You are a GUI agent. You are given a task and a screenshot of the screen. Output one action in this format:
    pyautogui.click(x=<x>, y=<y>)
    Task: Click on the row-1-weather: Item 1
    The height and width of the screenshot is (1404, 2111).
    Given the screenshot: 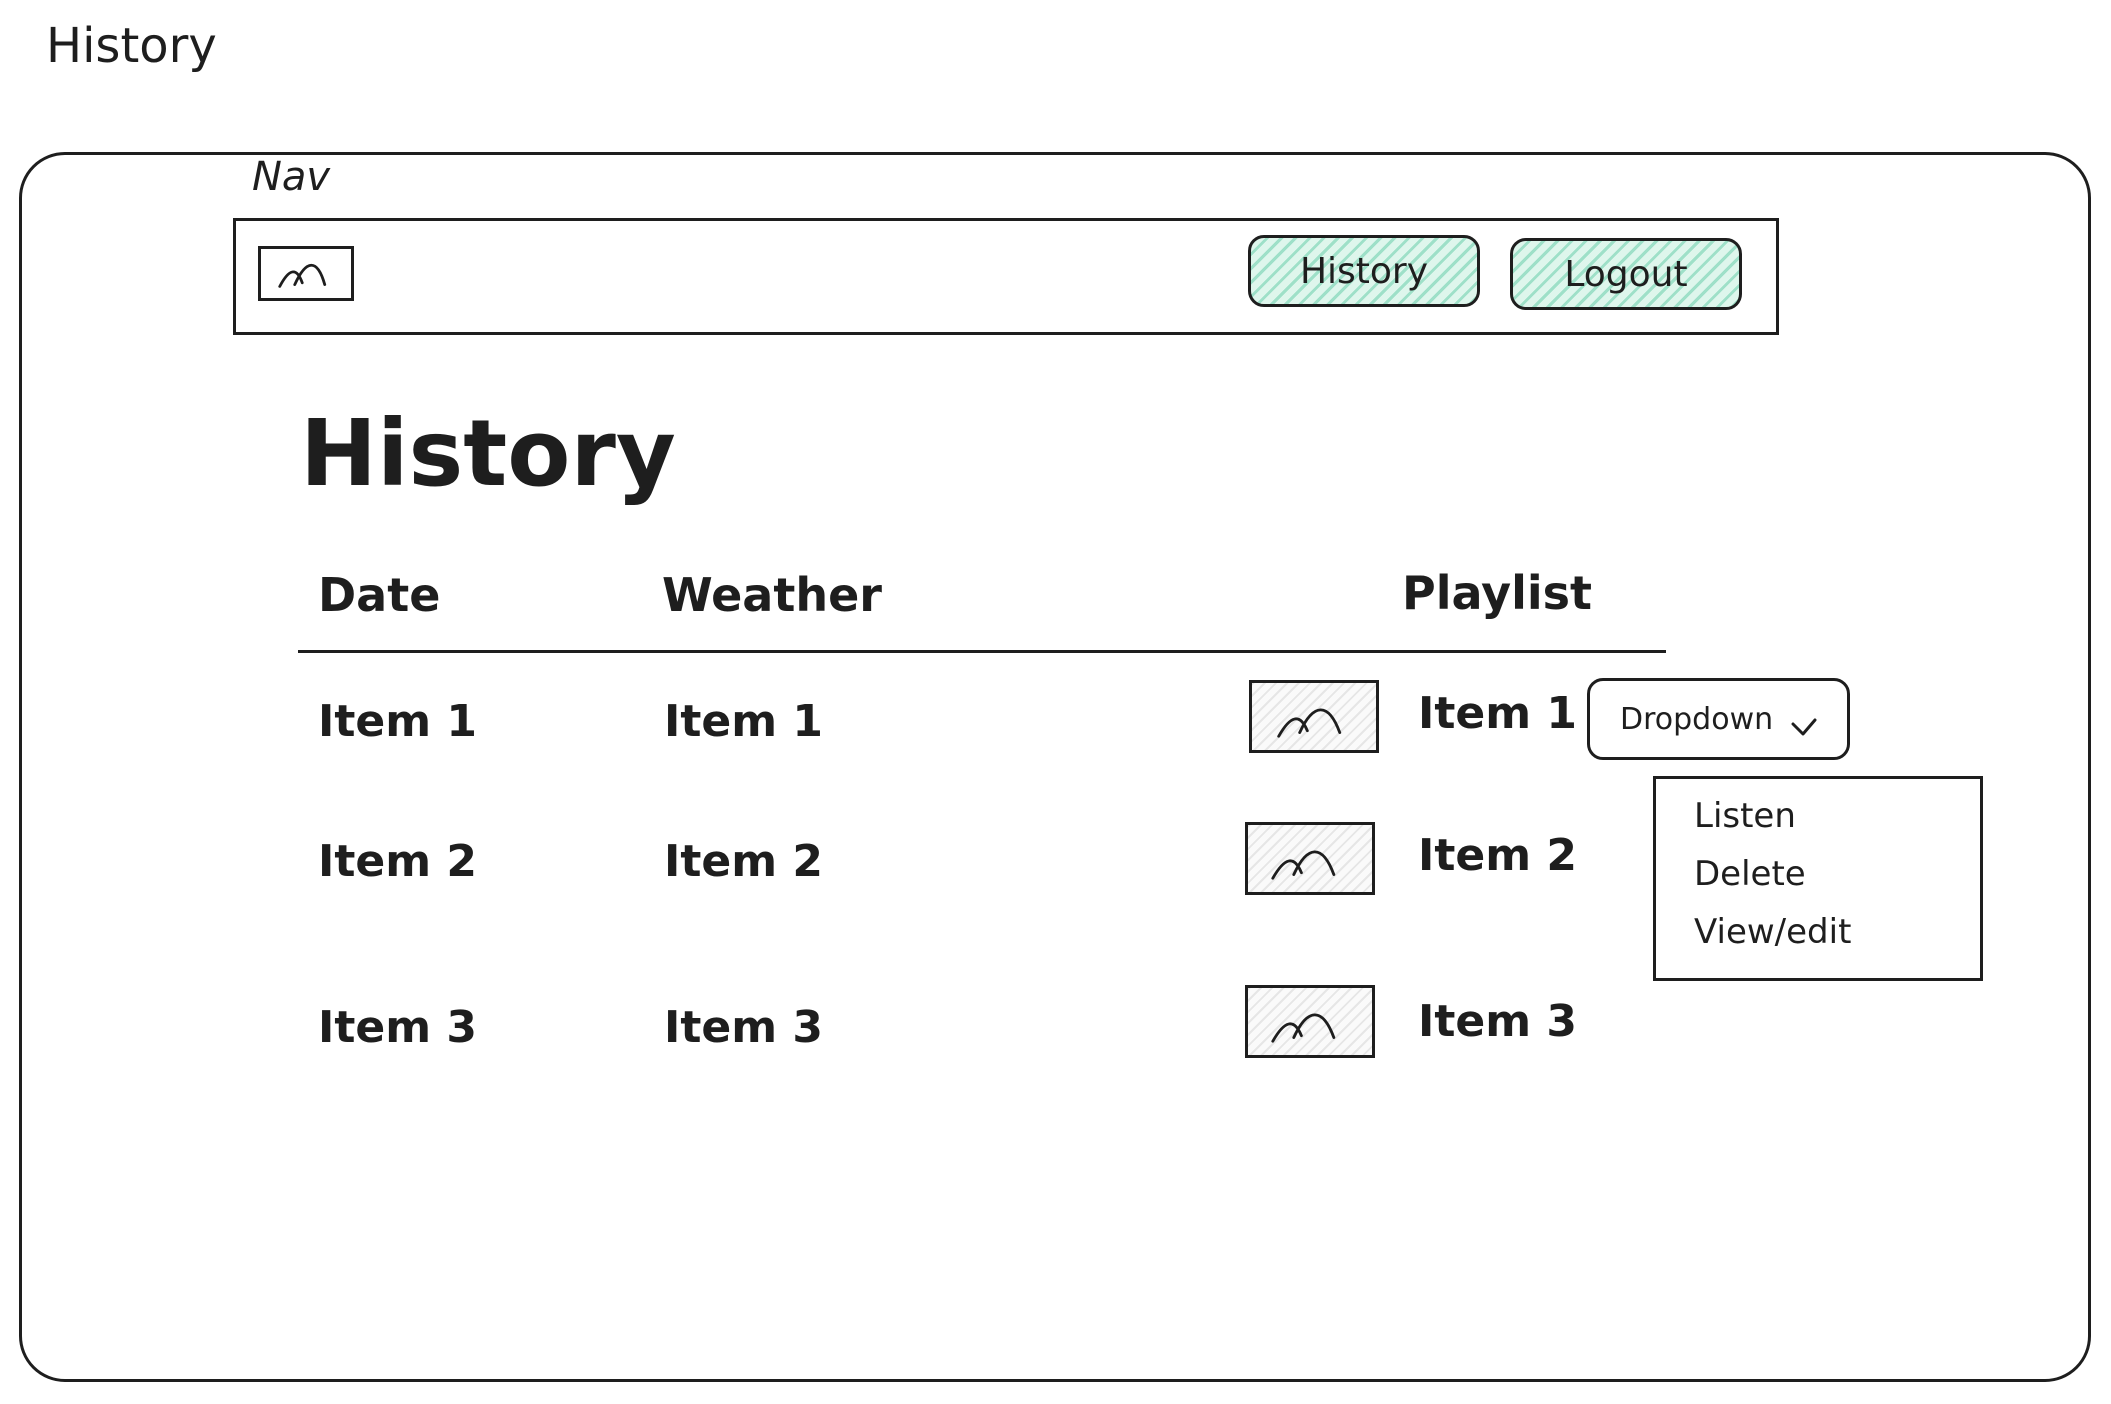 What is the action you would take?
    pyautogui.click(x=744, y=721)
    